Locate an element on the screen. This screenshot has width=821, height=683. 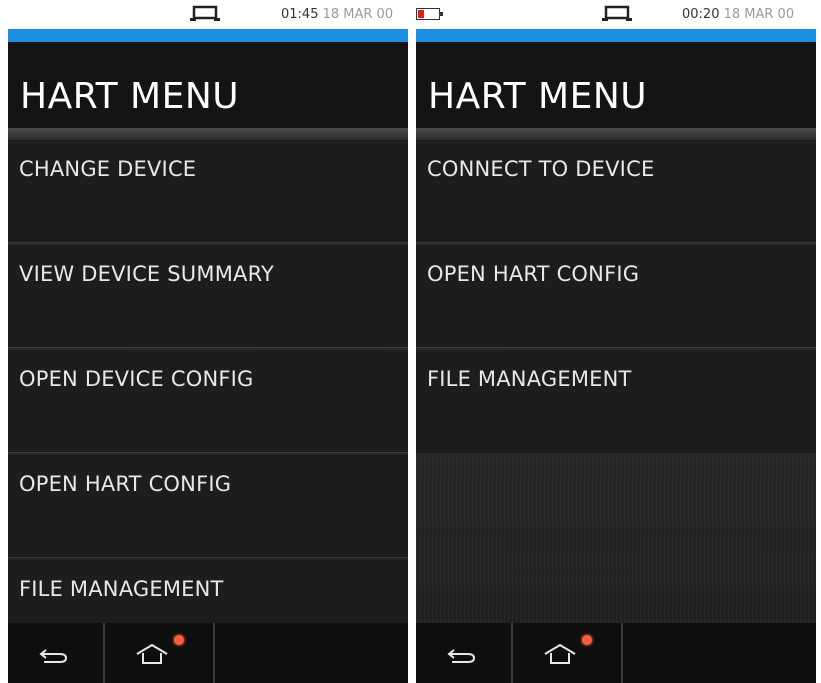
status-clock: 01:45 18 MAR 00 is located at coordinates (337, 14).